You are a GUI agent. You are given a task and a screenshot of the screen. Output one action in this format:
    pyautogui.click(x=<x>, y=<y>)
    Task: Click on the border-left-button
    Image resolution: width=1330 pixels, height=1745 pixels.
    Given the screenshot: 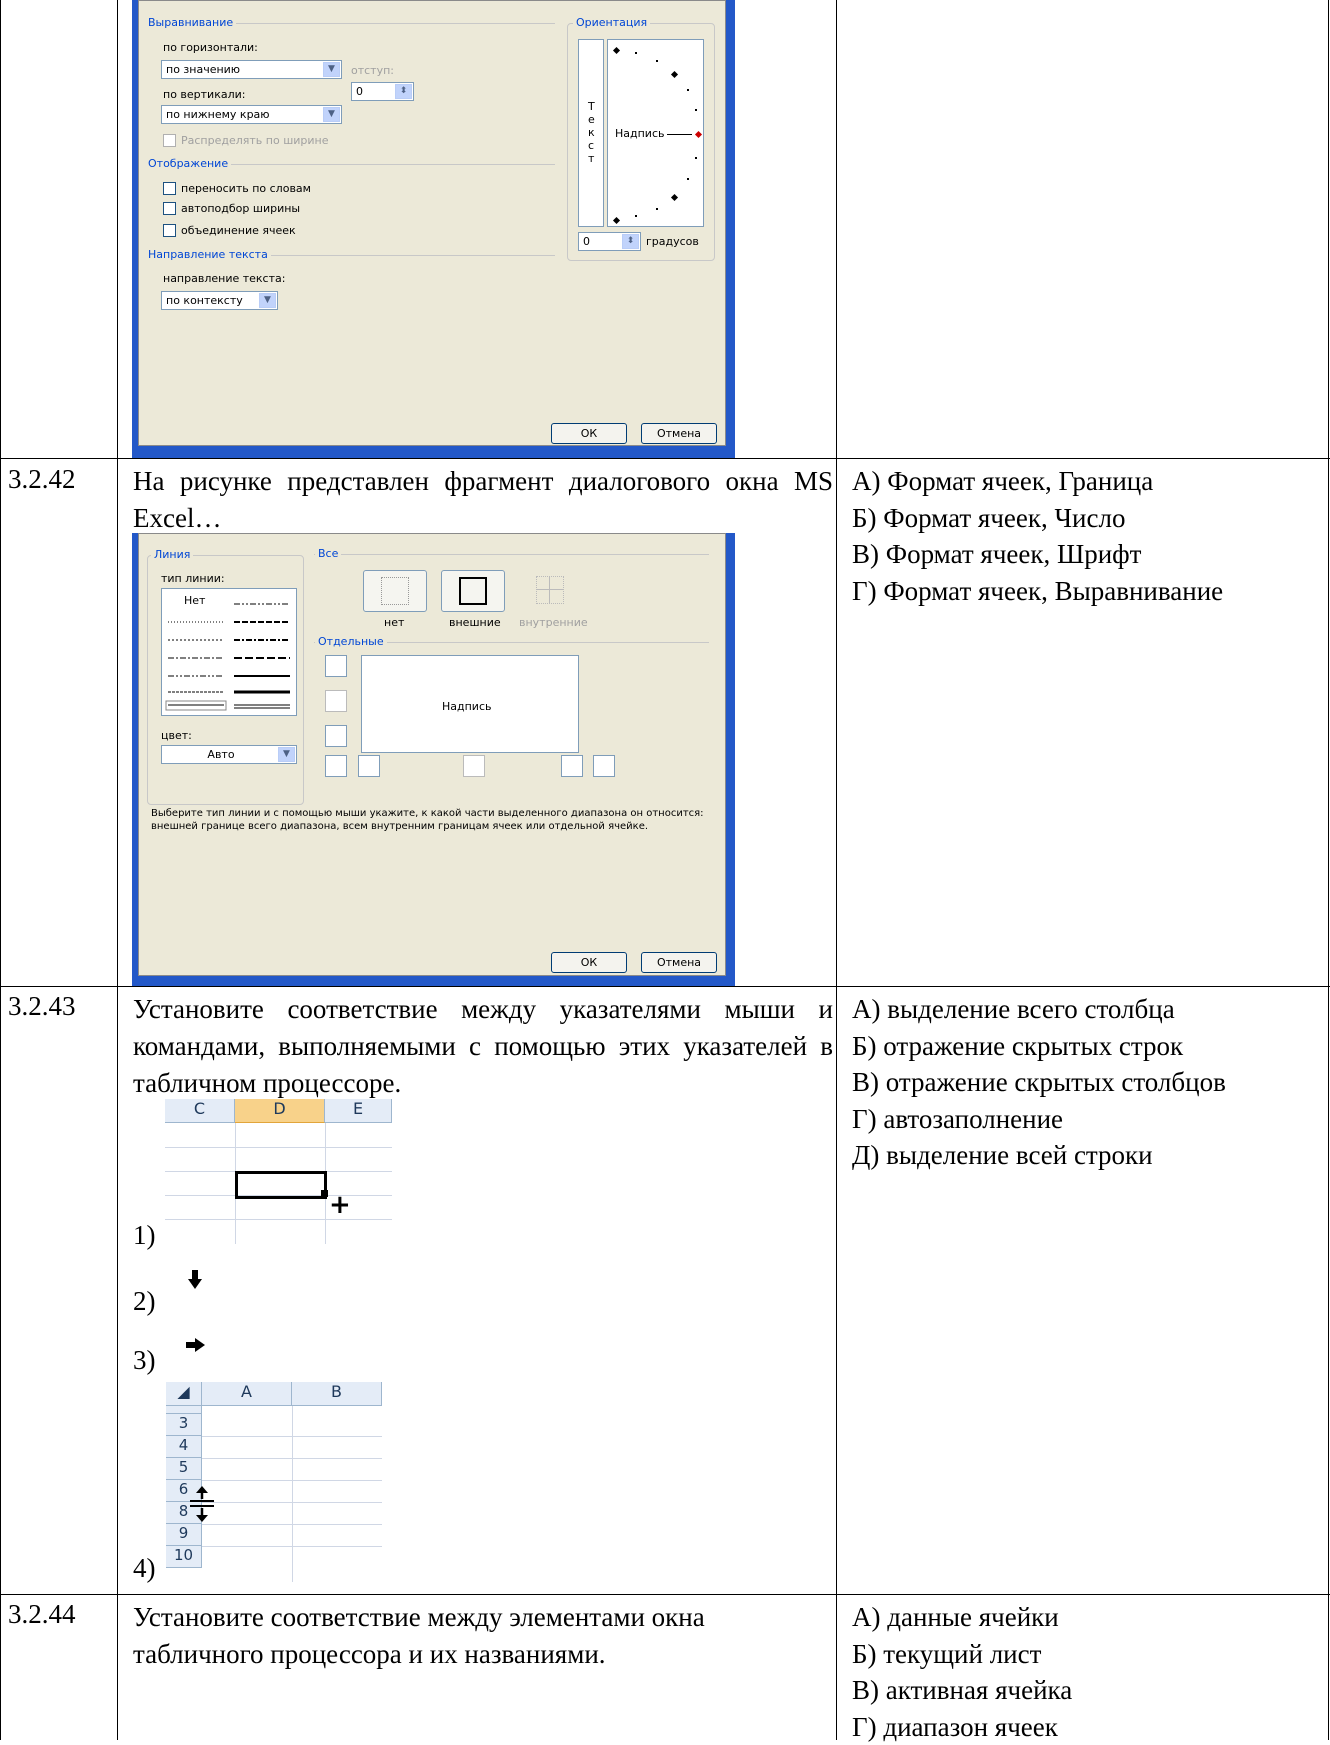 What is the action you would take?
    pyautogui.click(x=369, y=766)
    